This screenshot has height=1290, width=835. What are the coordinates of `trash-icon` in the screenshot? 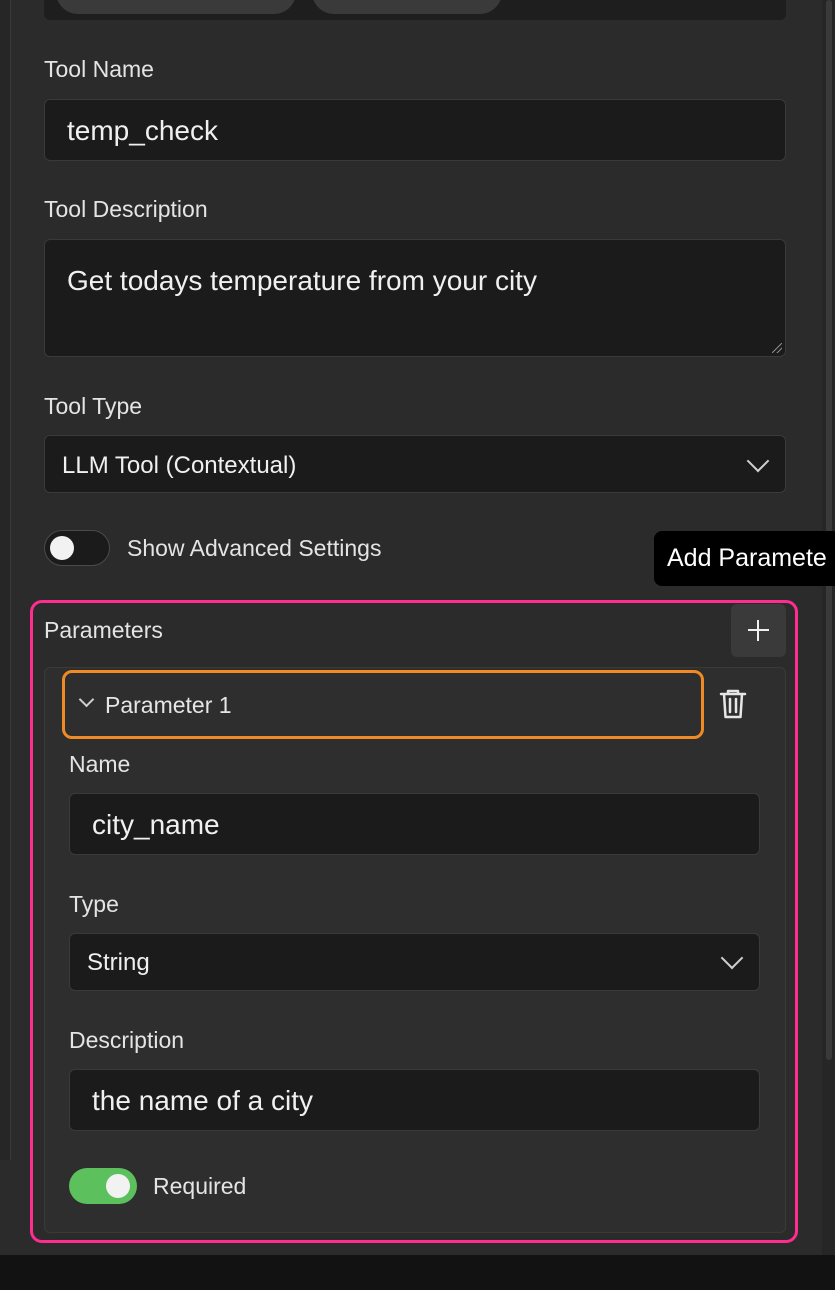 It's located at (733, 704).